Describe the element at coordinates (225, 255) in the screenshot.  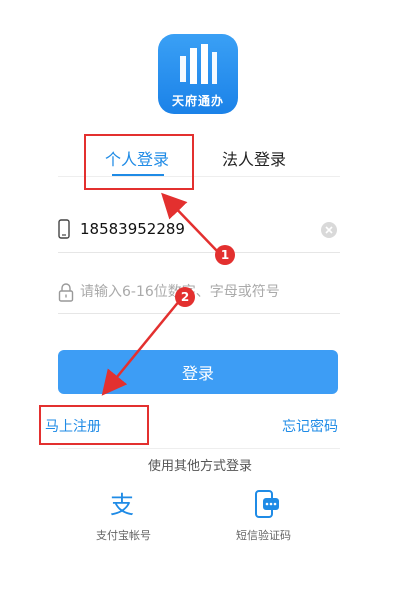
I see `annotation-badge-1: 1` at that location.